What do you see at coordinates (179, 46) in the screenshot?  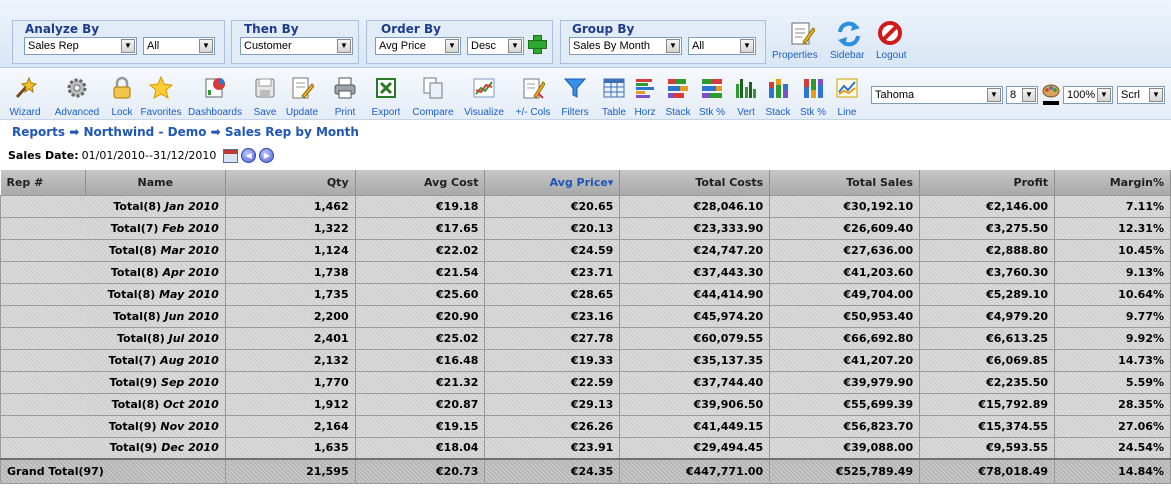 I see `analyze-by-filter-select: All ▼` at bounding box center [179, 46].